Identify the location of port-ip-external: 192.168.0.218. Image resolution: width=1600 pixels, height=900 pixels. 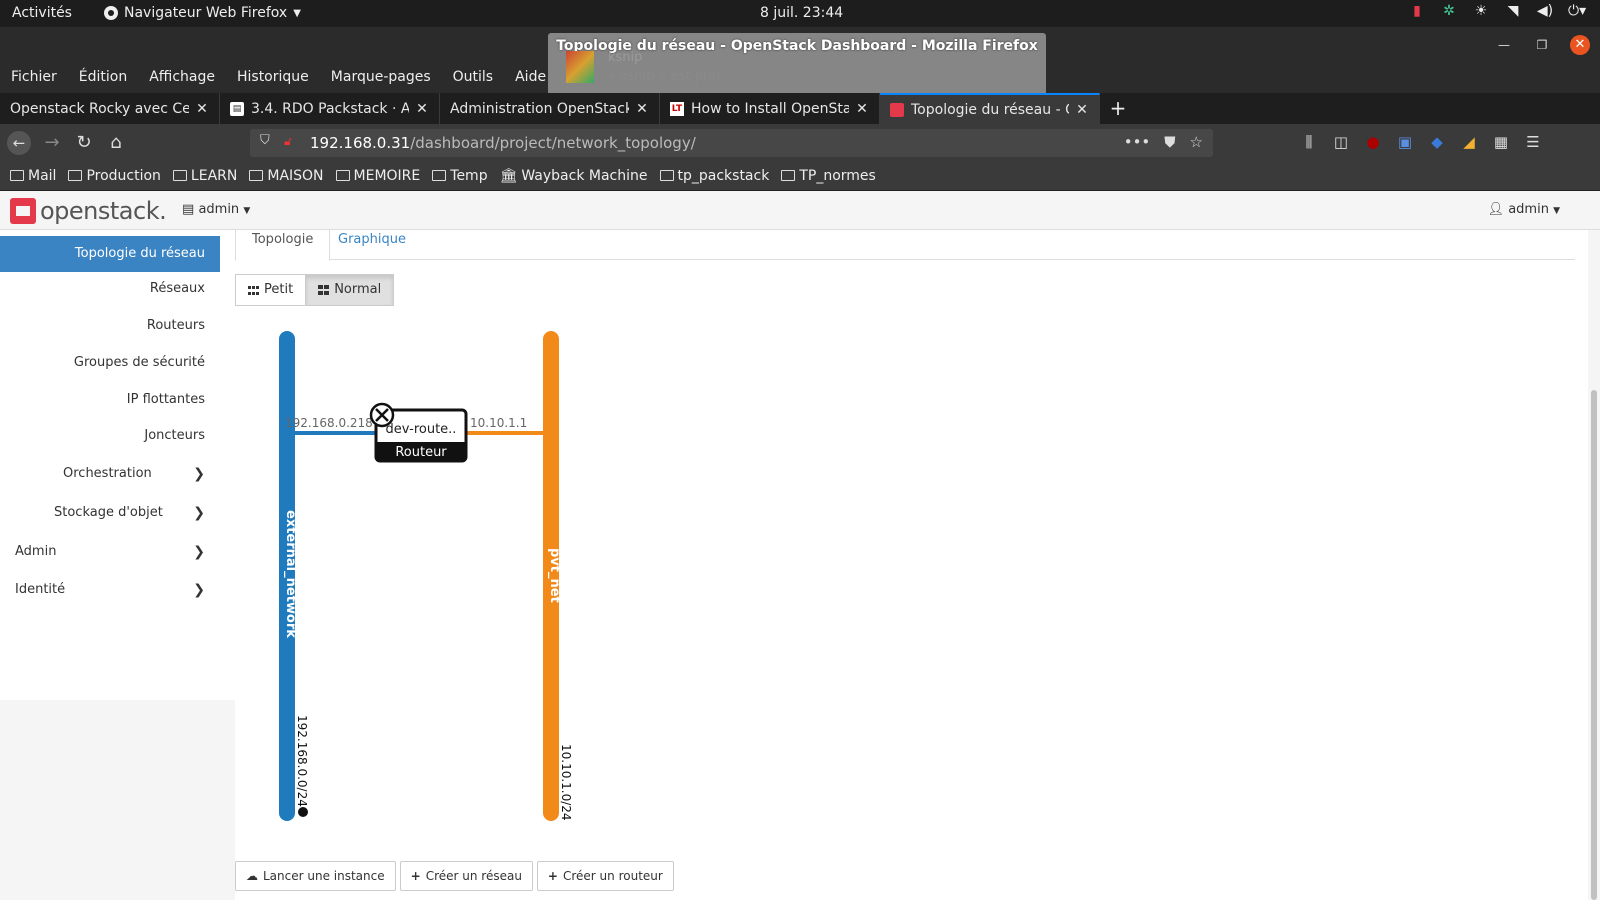
(329, 423).